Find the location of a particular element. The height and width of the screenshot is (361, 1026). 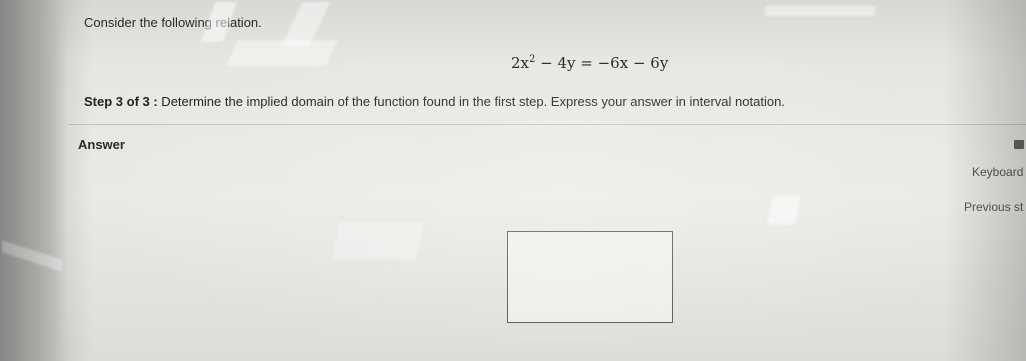

equation-rest: − 4y = −6x − 6y is located at coordinates (602, 63).